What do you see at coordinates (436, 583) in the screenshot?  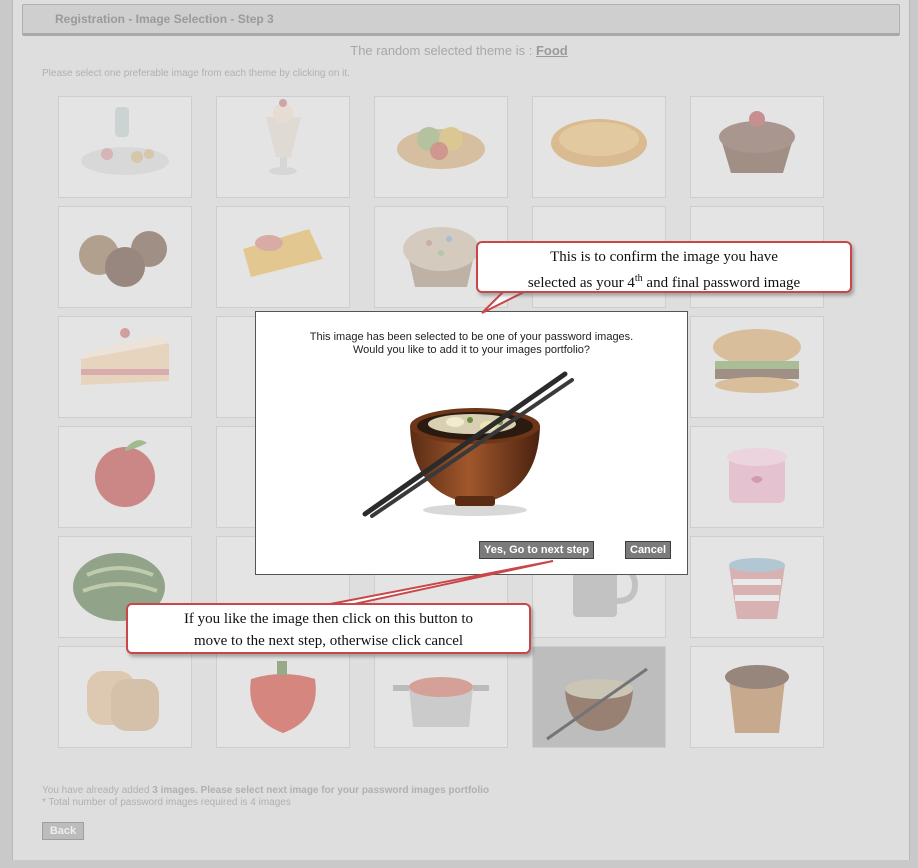 I see `bottom-callout-pointer` at bounding box center [436, 583].